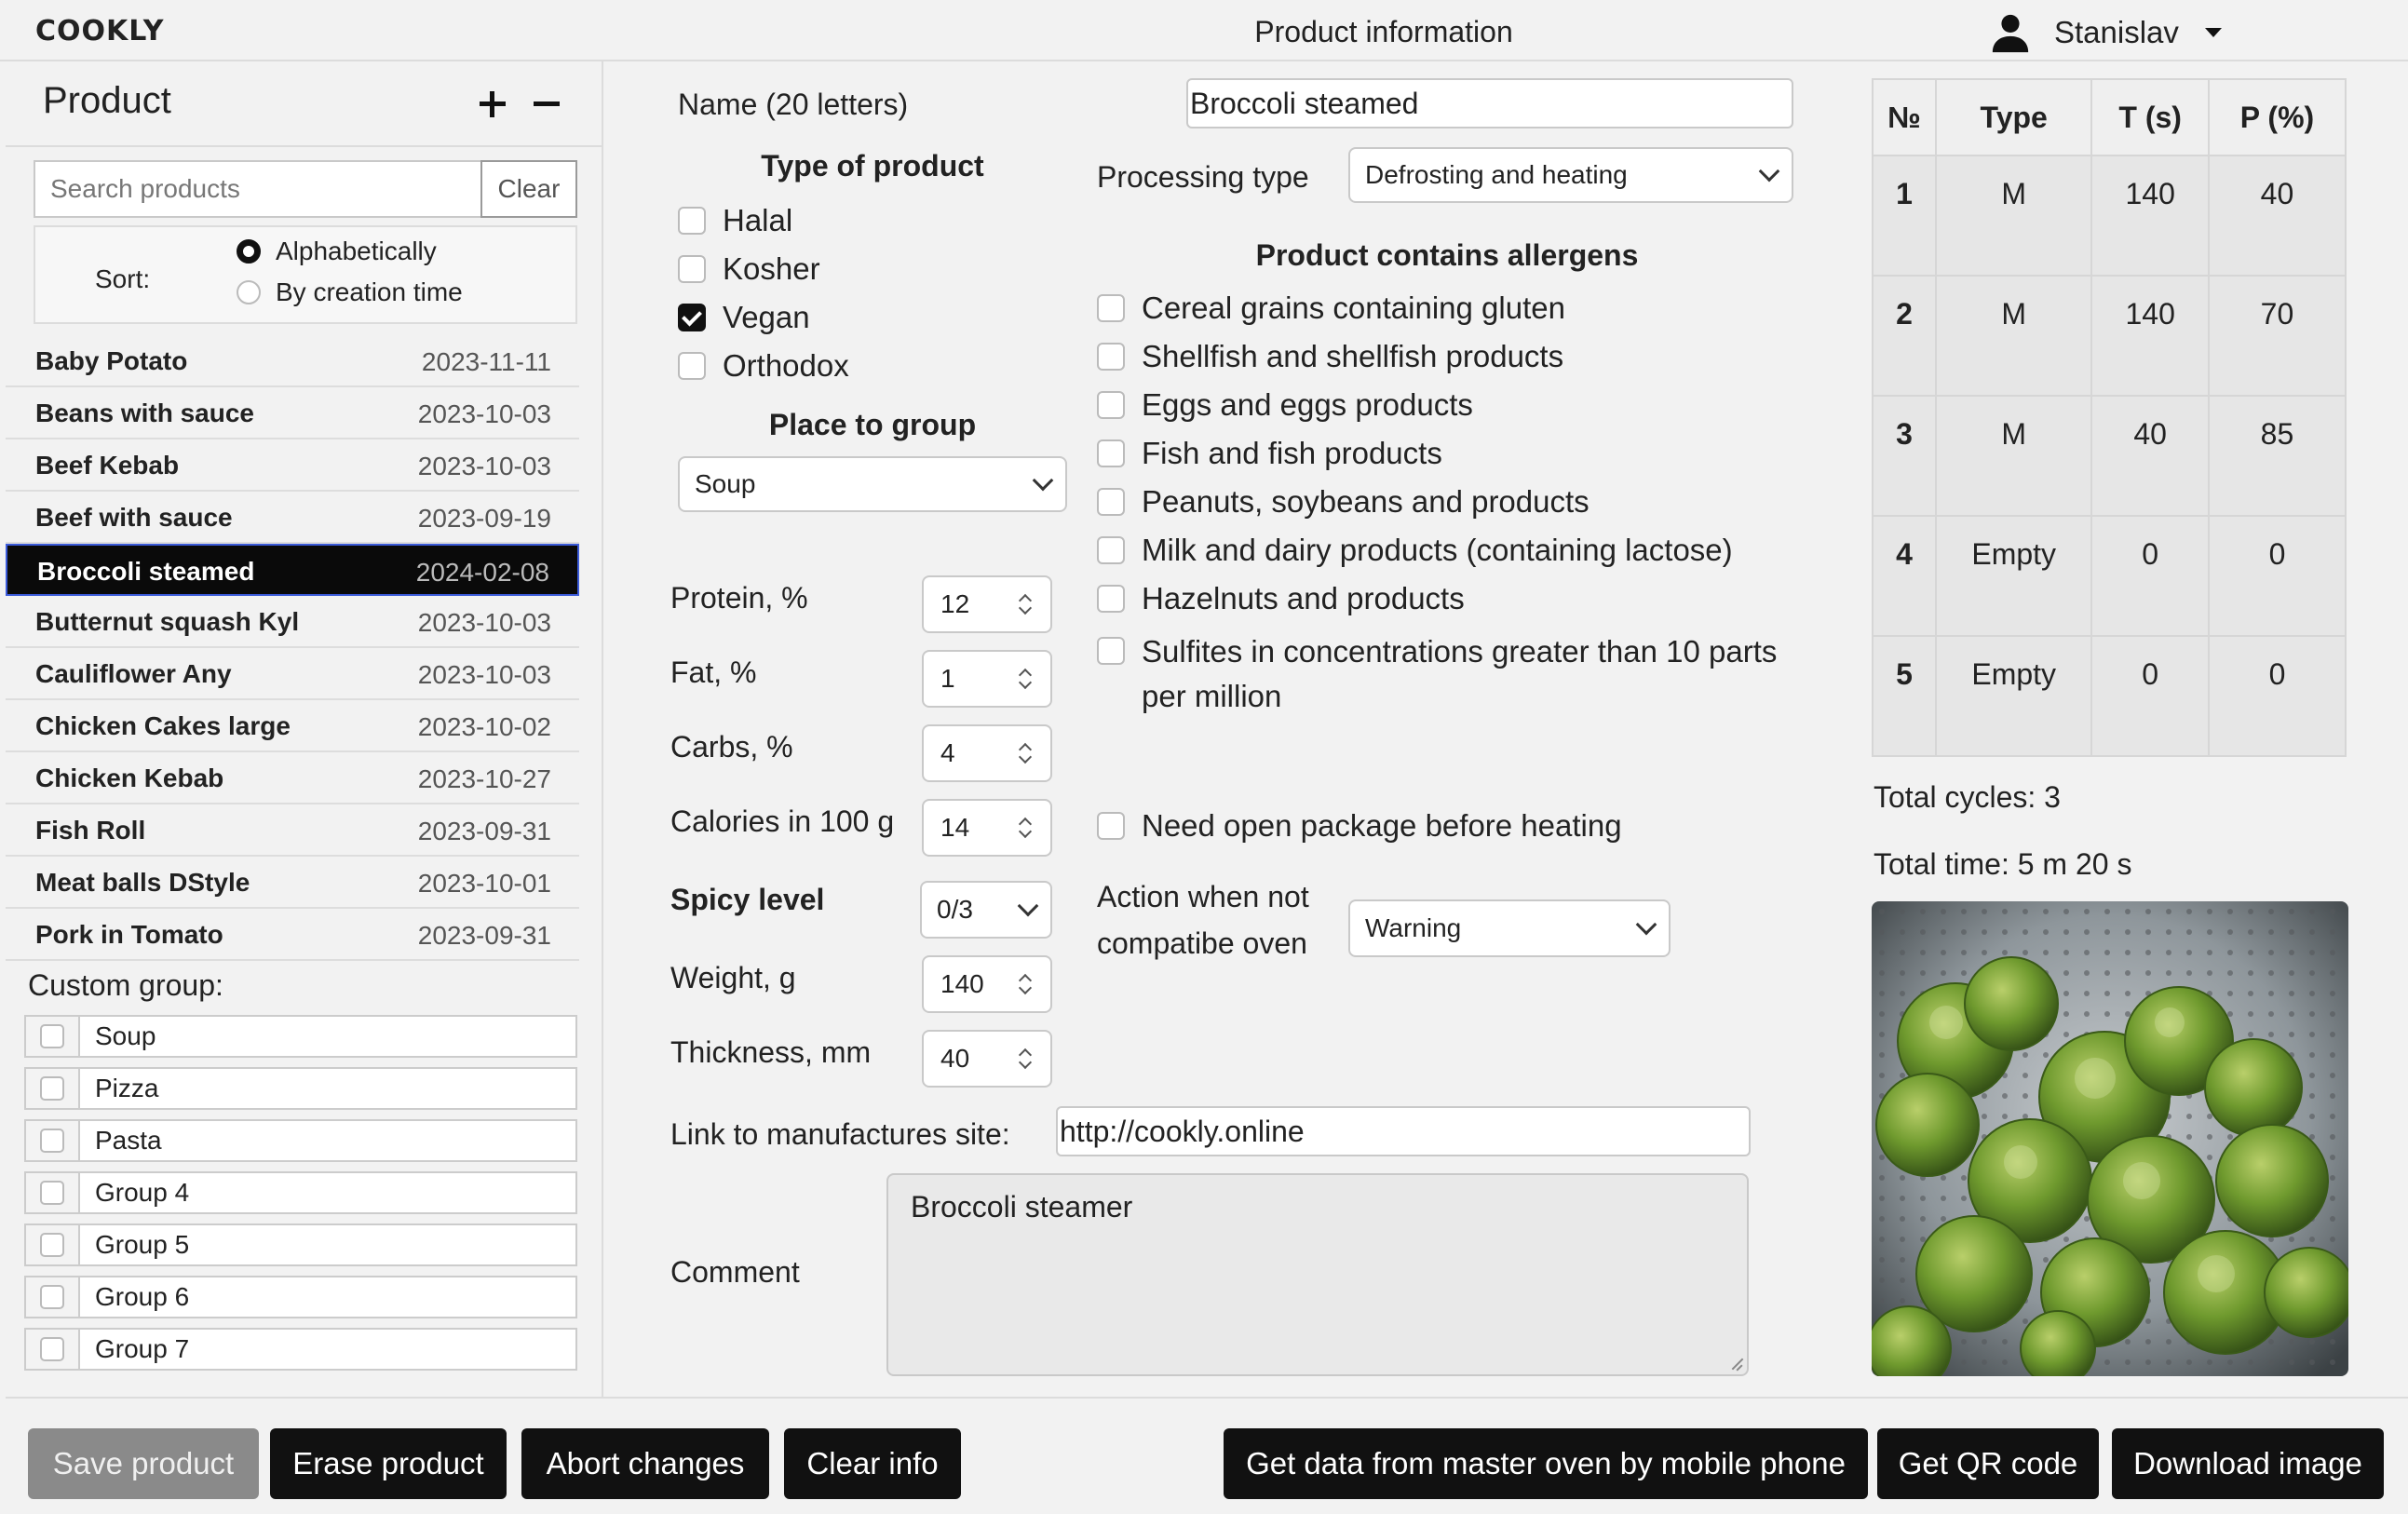 The height and width of the screenshot is (1514, 2408). I want to click on user-menu: Stanislav, so click(2105, 32).